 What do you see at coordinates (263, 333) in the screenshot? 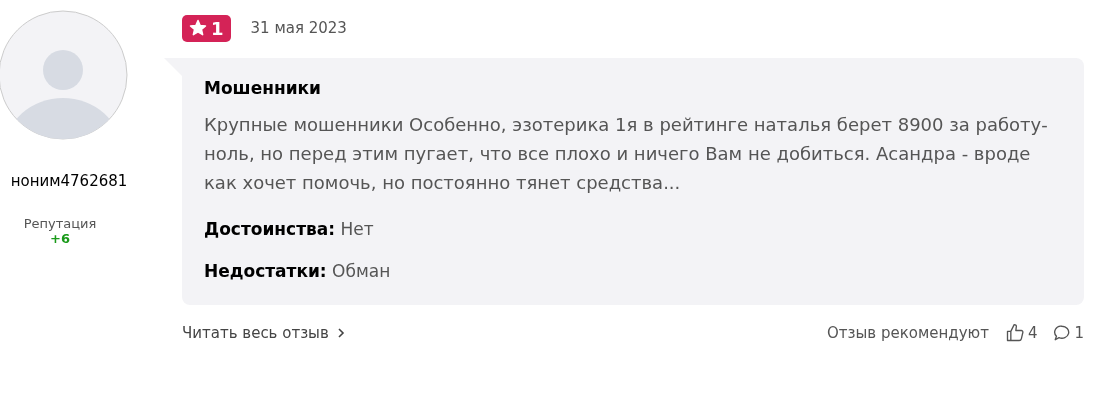
I see `read-more-link: Читать весь отзыв` at bounding box center [263, 333].